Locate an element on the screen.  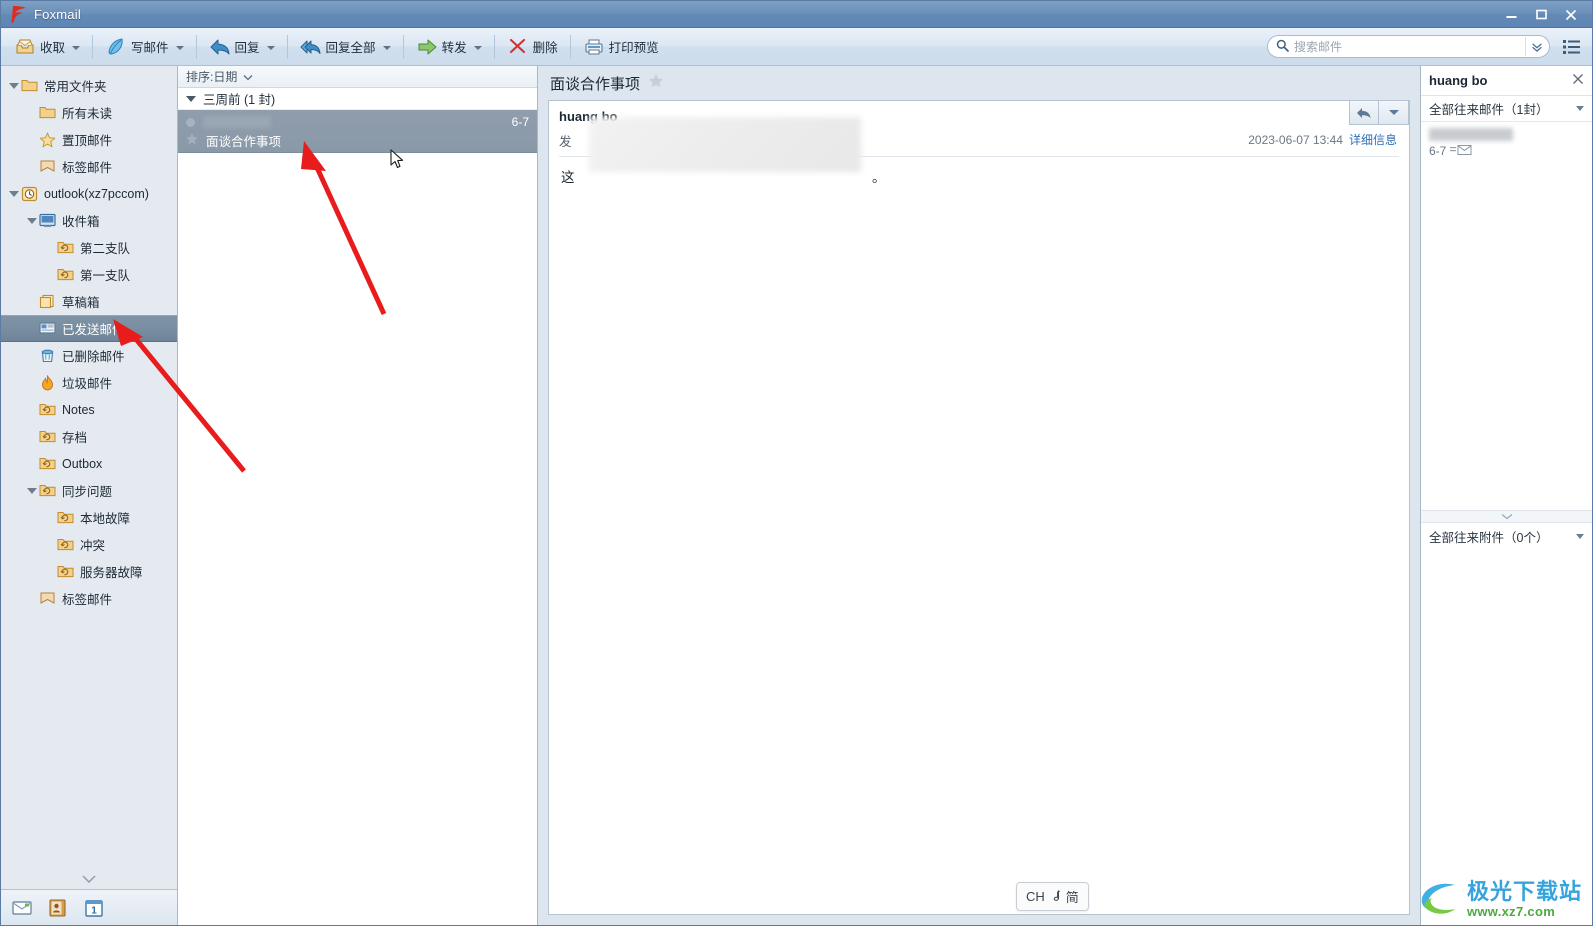
toolbar-separator is located at coordinates (403, 46).